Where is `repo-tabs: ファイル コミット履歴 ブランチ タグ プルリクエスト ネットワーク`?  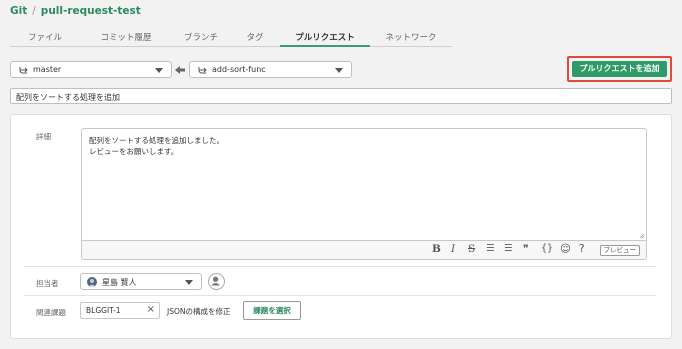 repo-tabs: ファイル コミット履歴 ブランチ タグ プルリクエスト ネットワーク is located at coordinates (231, 37).